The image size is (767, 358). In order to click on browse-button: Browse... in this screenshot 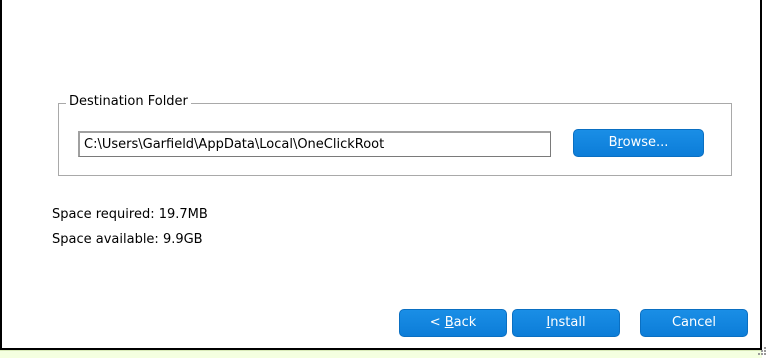, I will do `click(638, 143)`.